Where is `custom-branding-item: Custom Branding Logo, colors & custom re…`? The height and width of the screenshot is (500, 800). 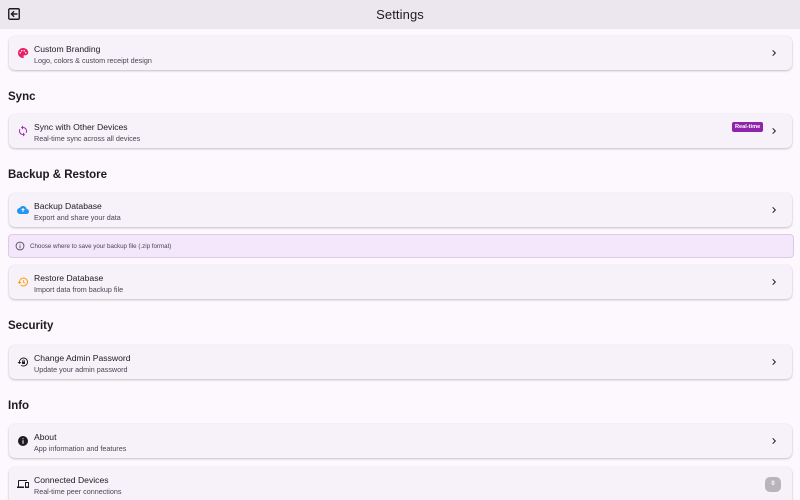 custom-branding-item: Custom Branding Logo, colors & custom re… is located at coordinates (400, 53).